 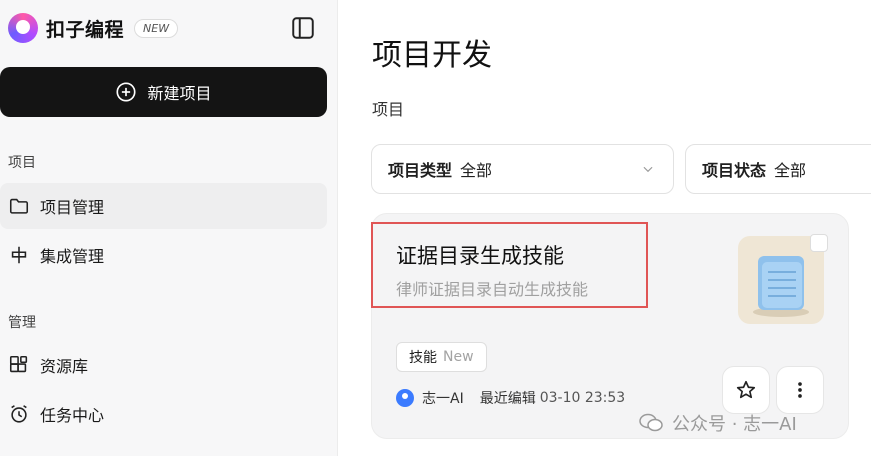 I want to click on new-badge: NEW, so click(x=156, y=28).